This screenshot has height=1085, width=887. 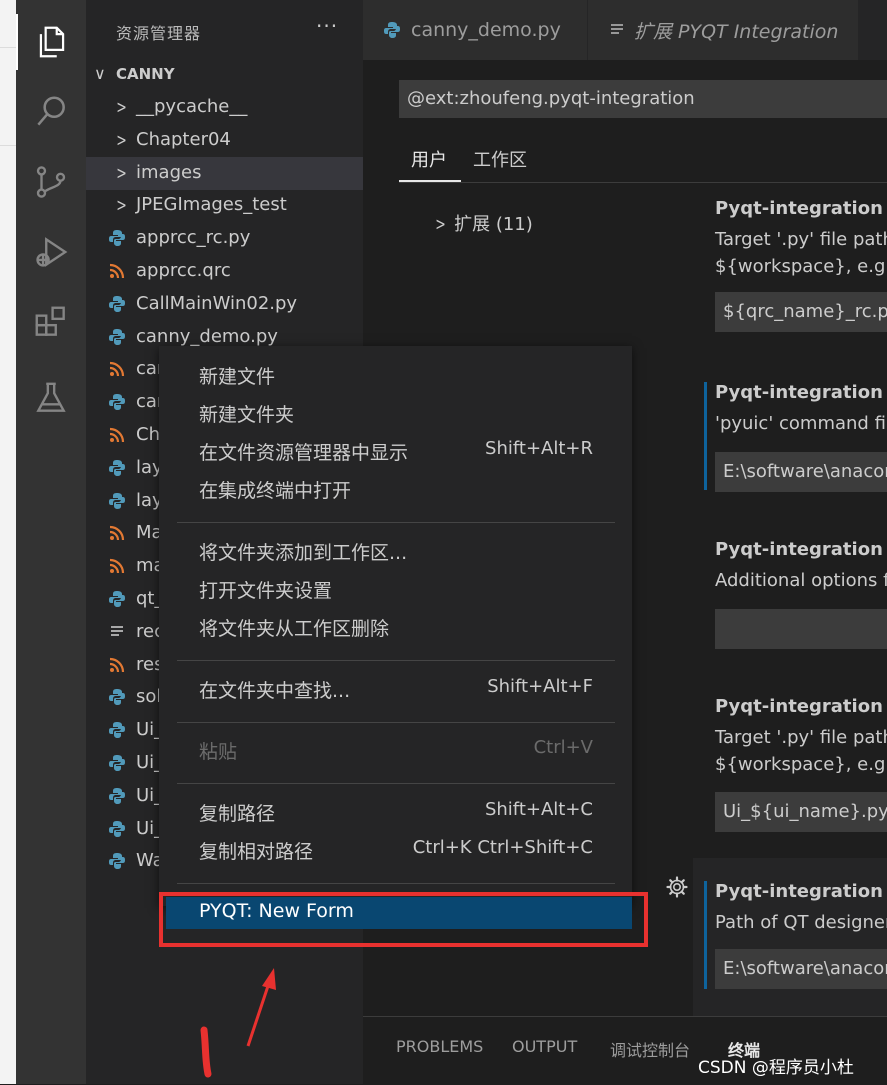 I want to click on tab-extension: 扩展 PYQT Integration, so click(x=723, y=30).